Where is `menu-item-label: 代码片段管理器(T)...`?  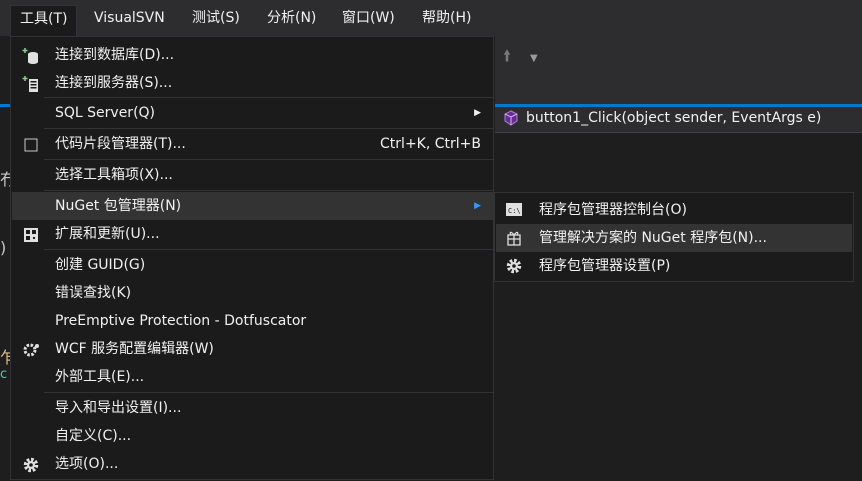 menu-item-label: 代码片段管理器(T)... is located at coordinates (120, 144).